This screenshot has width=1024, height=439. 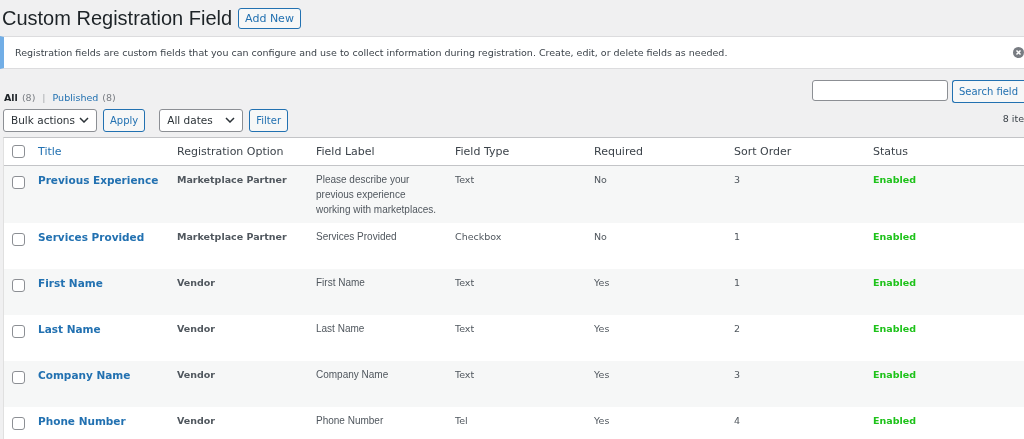 I want to click on column-header: Registration Option, so click(x=230, y=151).